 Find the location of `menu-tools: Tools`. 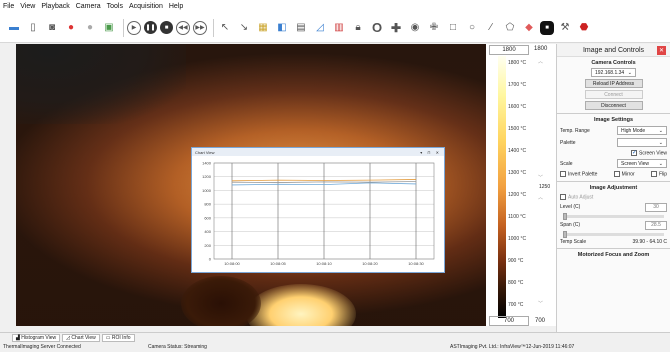

menu-tools: Tools is located at coordinates (115, 6).